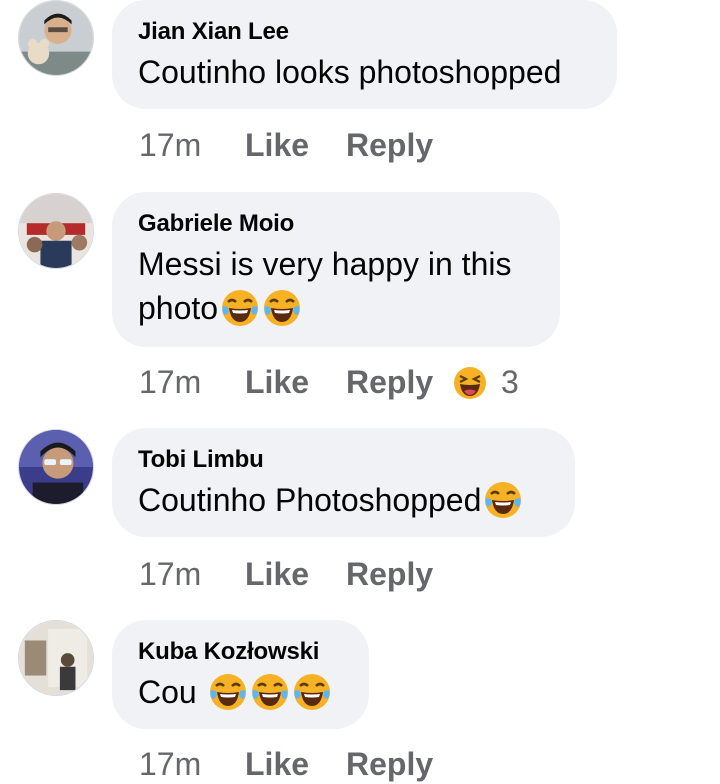 This screenshot has height=784, width=720. What do you see at coordinates (343, 460) in the screenshot?
I see `comment-author: Tobi Limbu` at bounding box center [343, 460].